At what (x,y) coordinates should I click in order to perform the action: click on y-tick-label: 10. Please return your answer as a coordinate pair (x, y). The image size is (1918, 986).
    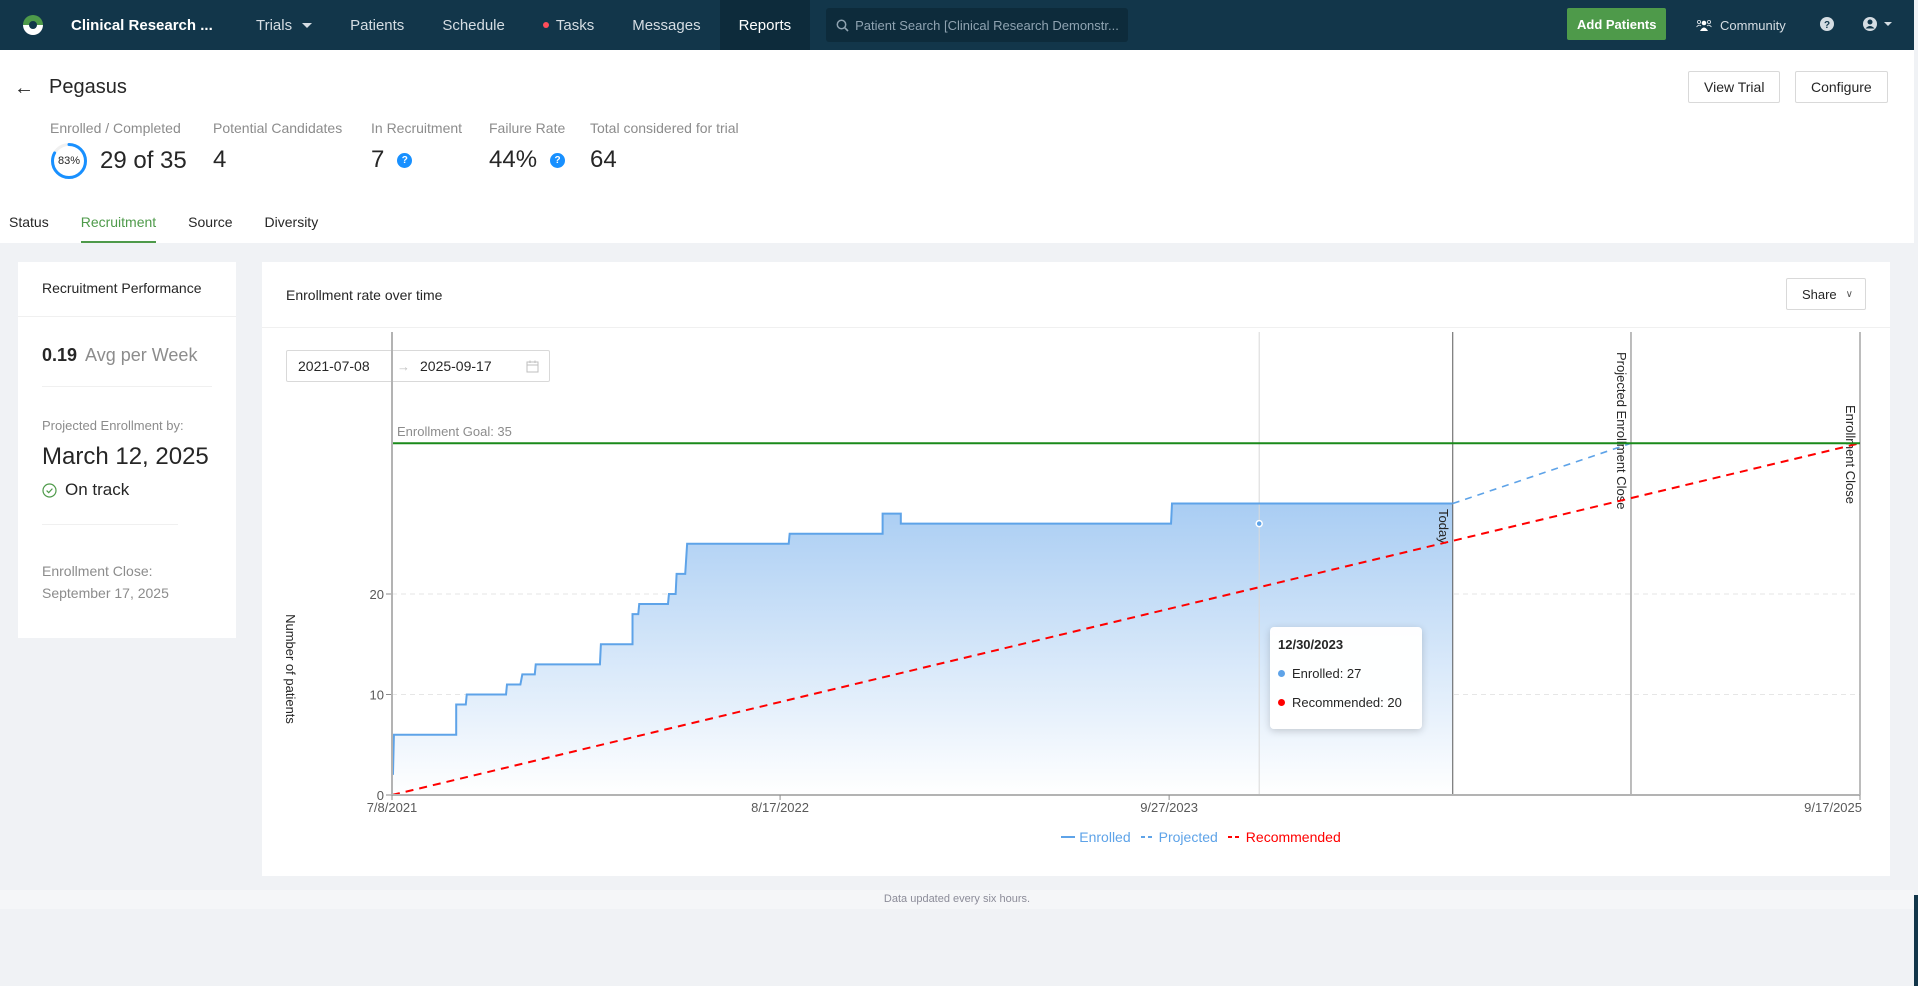
    Looking at the image, I should click on (377, 695).